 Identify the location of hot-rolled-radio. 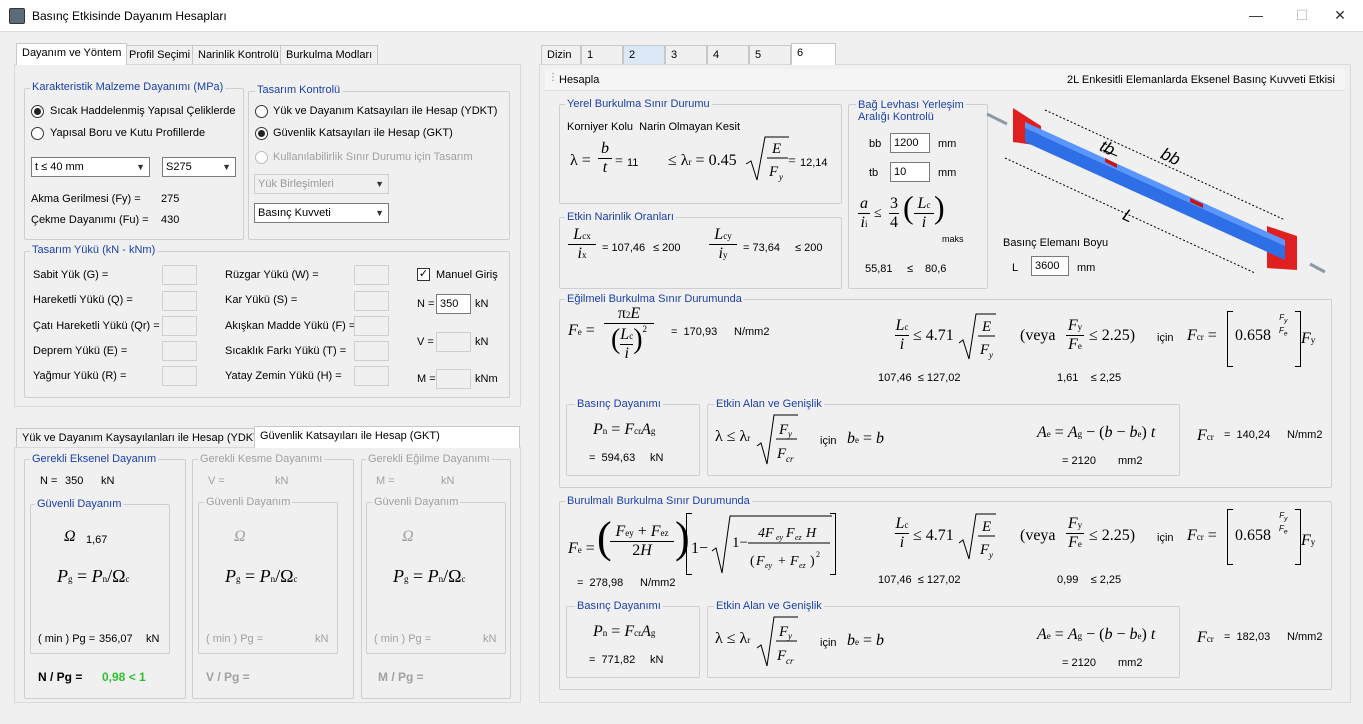
(37, 111).